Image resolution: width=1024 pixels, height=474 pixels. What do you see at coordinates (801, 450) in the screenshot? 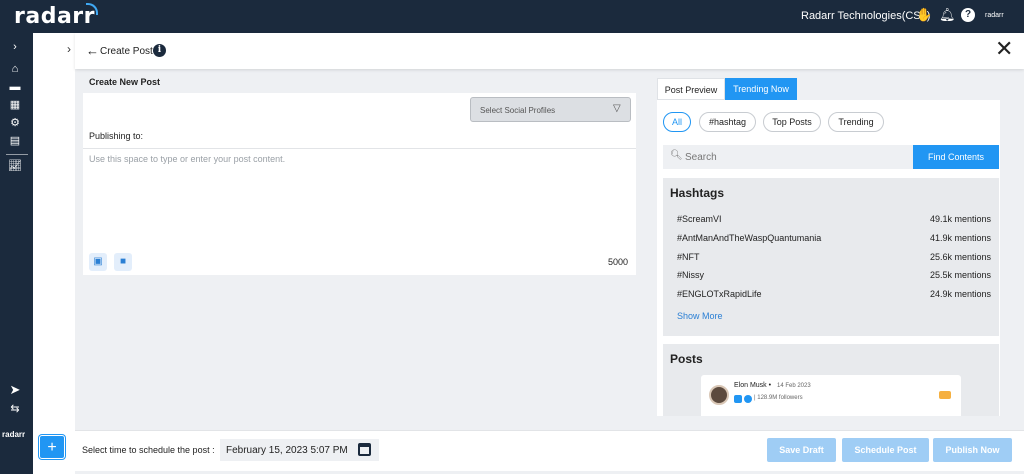
I see `save-draft-button: Save Draft` at bounding box center [801, 450].